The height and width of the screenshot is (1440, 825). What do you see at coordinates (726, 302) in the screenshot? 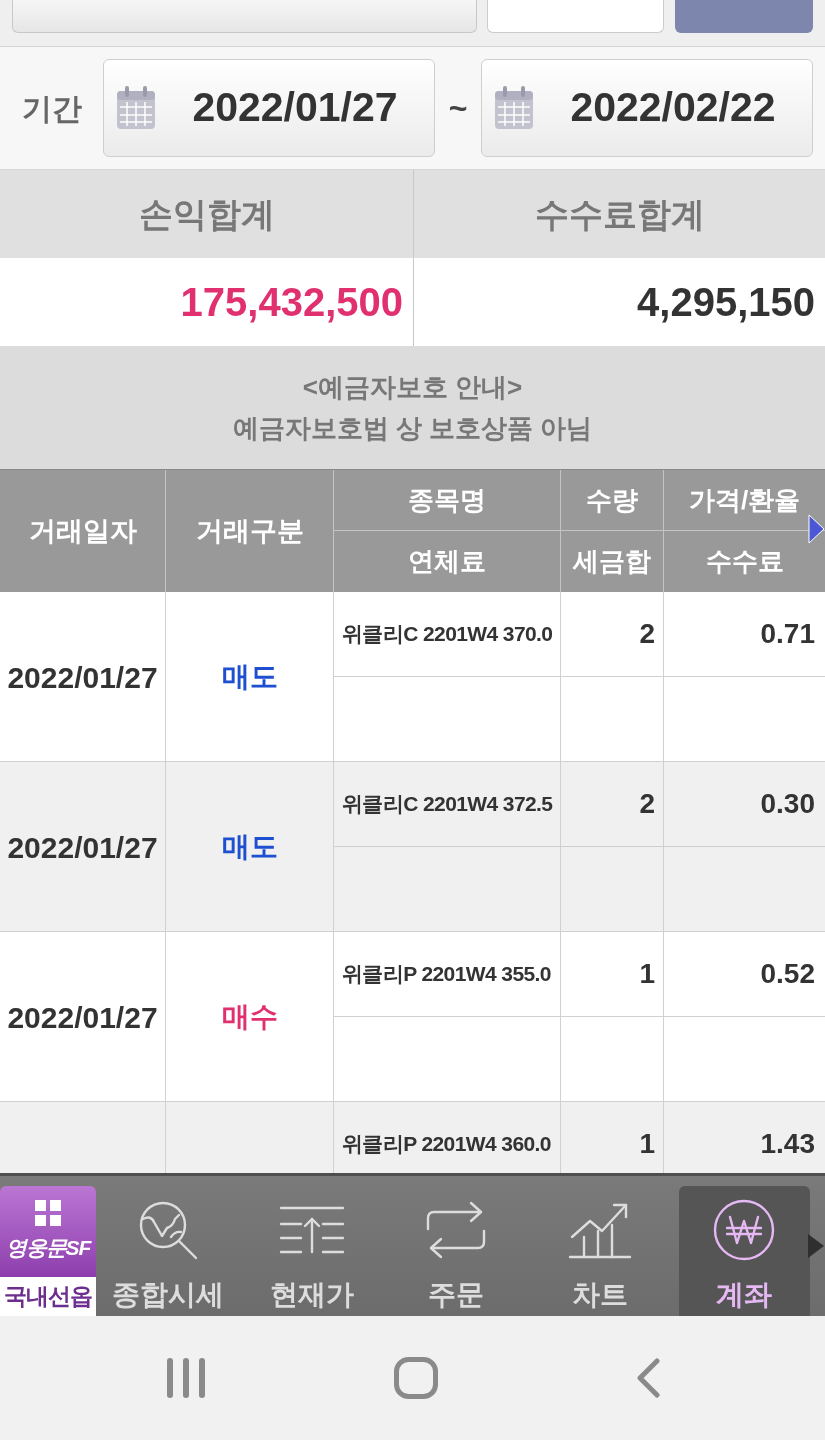
I see `summary-value: 4,295,150` at bounding box center [726, 302].